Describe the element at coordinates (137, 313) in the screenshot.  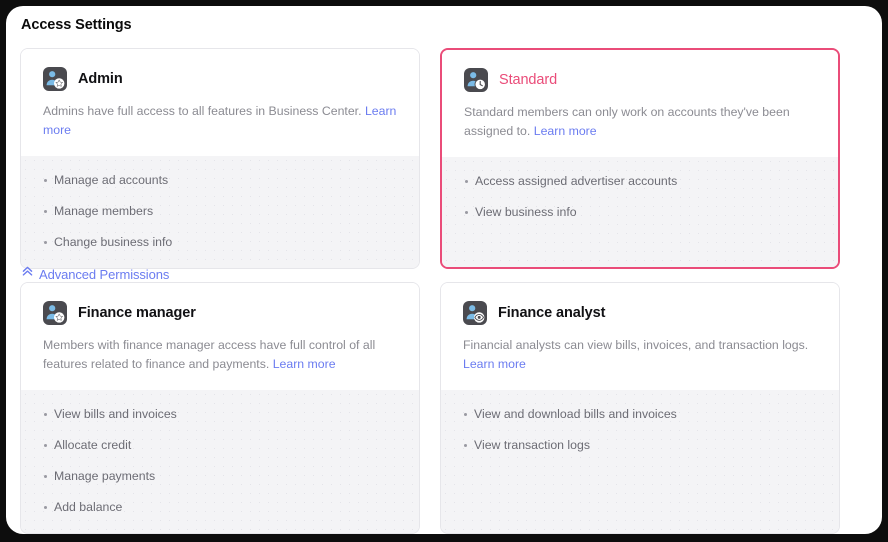
I see `role-name: Finance manager` at that location.